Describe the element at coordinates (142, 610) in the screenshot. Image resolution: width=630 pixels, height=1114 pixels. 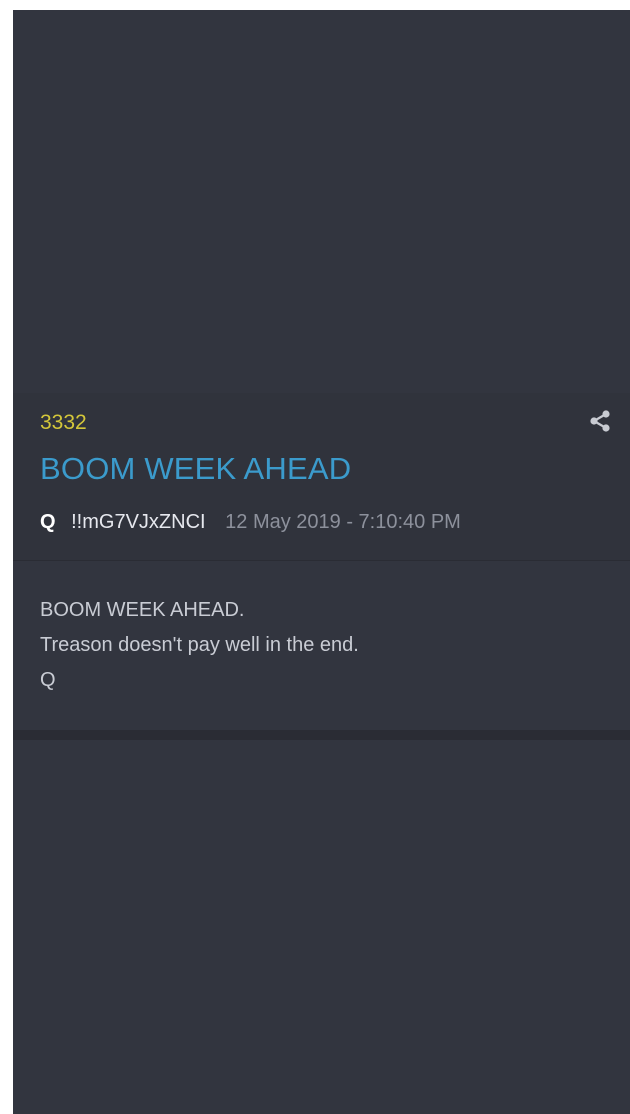
I see `post-body-line: BOOM WEEK AHEAD.` at that location.